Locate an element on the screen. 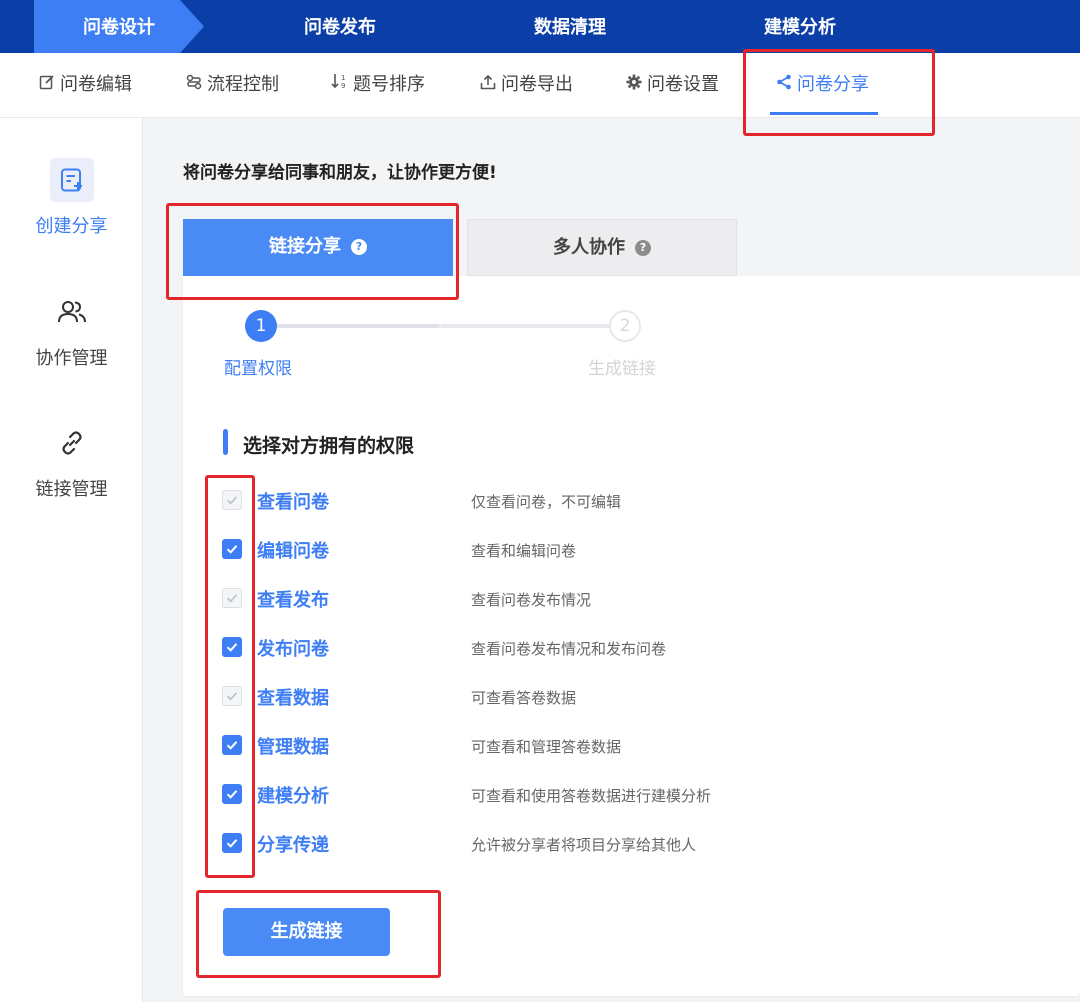  svg-text: 1 is located at coordinates (343, 78).